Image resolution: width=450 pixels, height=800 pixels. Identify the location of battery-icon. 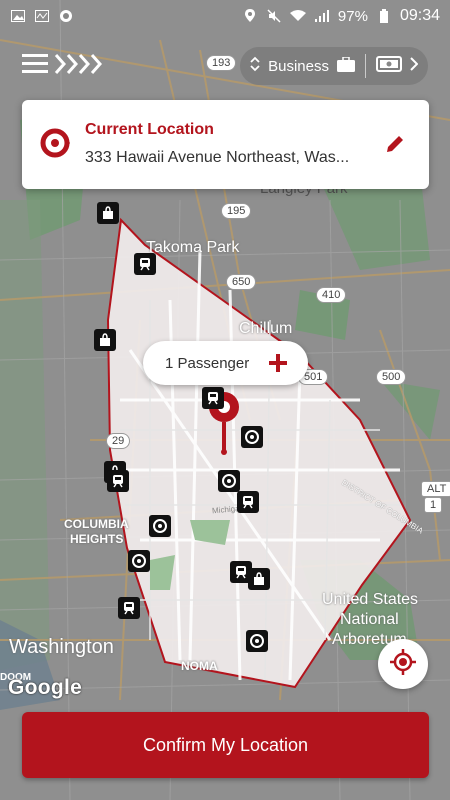
(384, 16).